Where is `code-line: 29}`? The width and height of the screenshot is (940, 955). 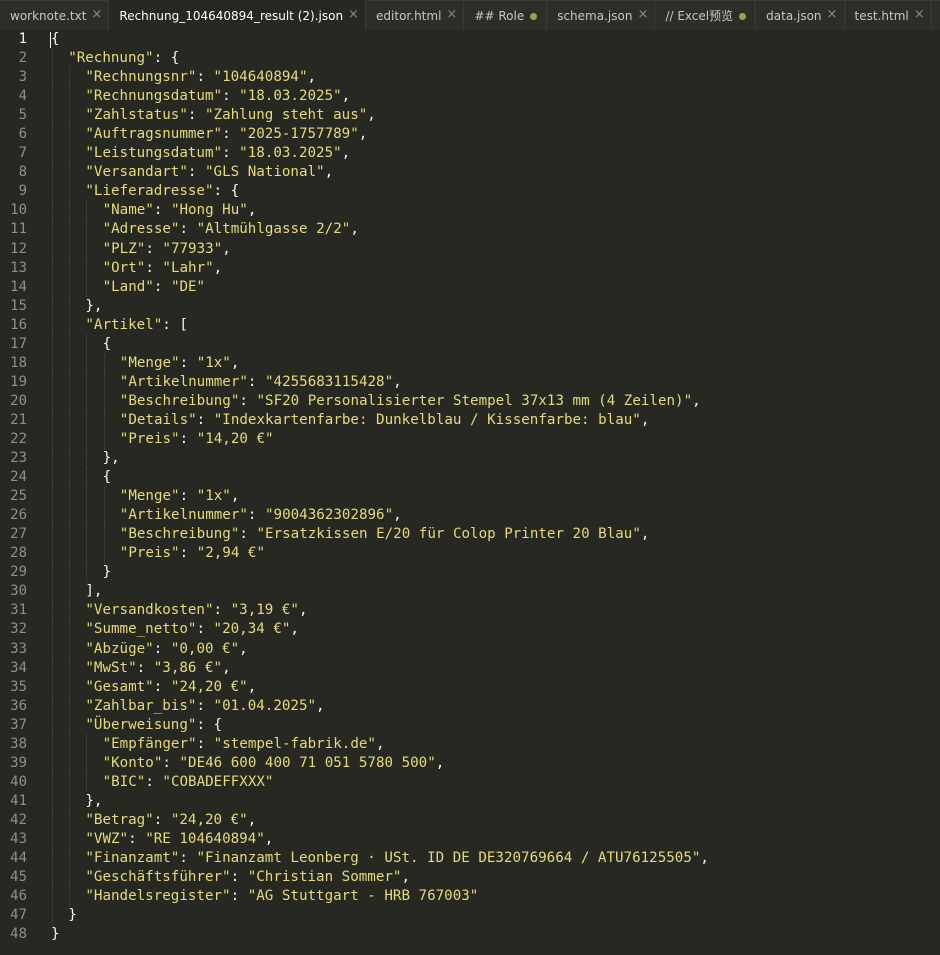
code-line: 29} is located at coordinates (470, 573).